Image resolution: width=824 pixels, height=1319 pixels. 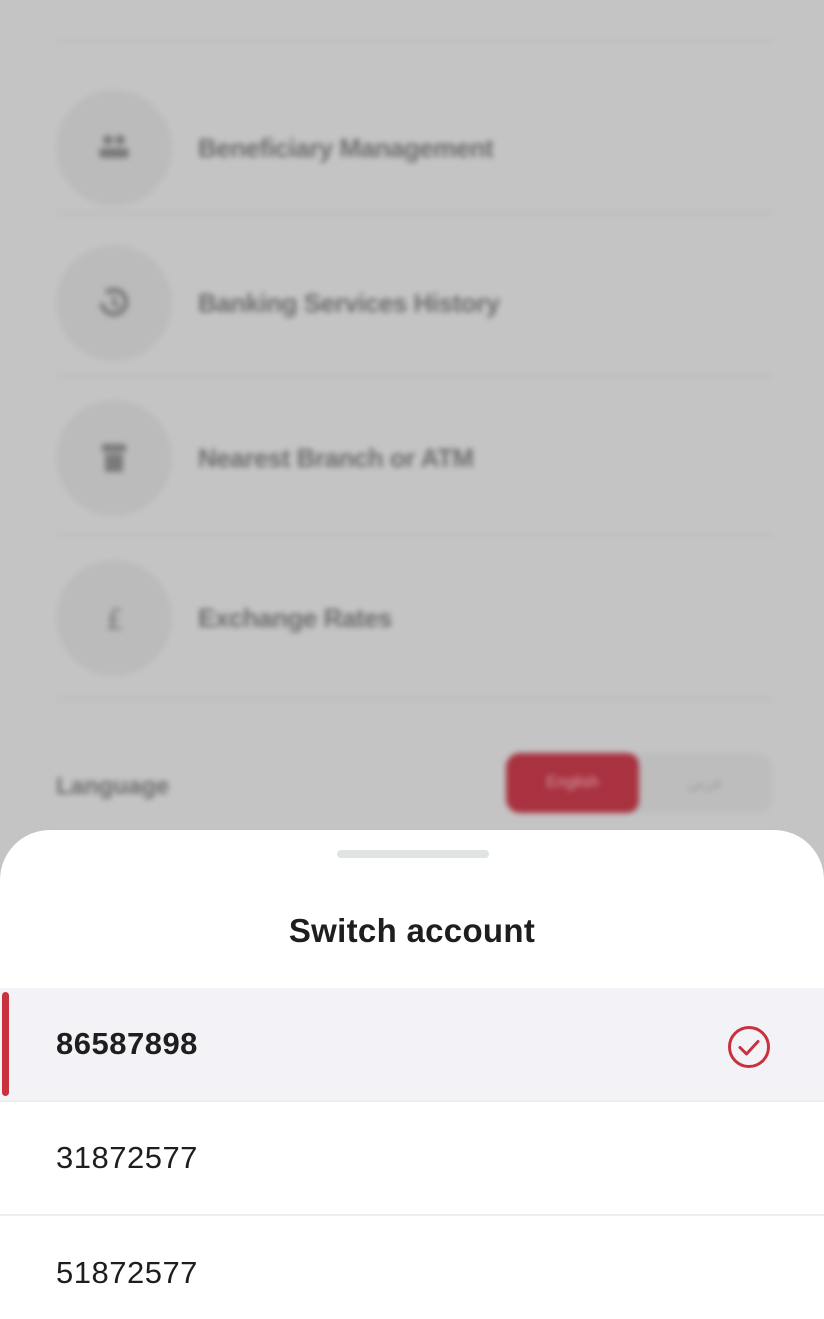 I want to click on language-option-arabic: عربي, so click(x=705, y=783).